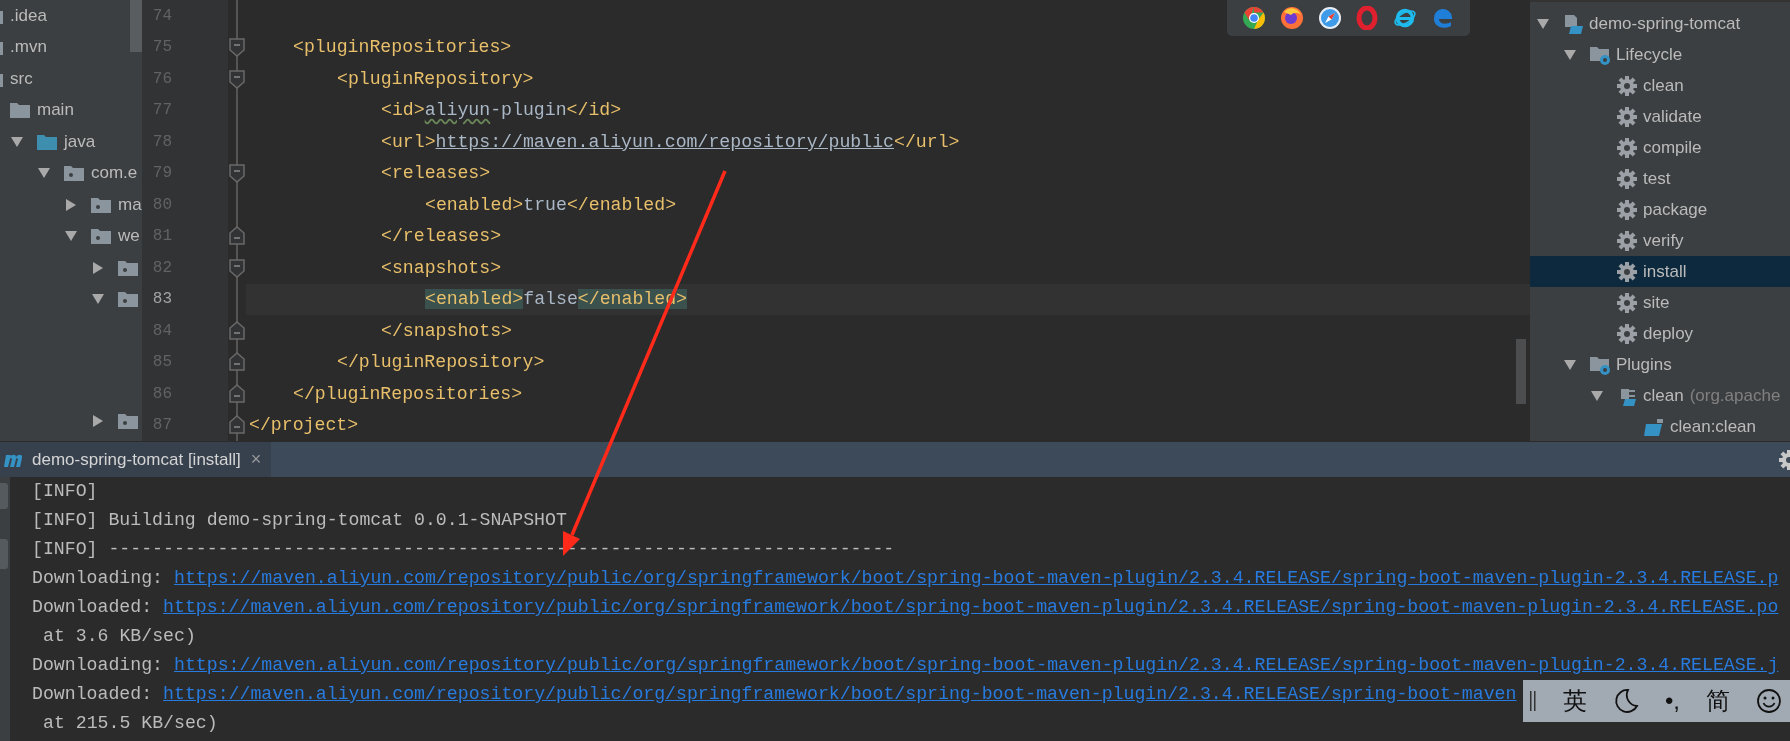  Describe the element at coordinates (299, 520) in the screenshot. I see `console-line: [INFO] Building demo-spring-tomcat 0.0.1-SNAPSHOT` at that location.